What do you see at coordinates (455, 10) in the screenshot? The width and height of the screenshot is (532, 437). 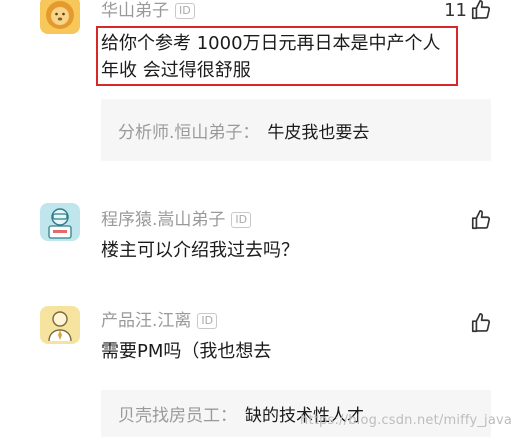 I see `like-count: 11` at bounding box center [455, 10].